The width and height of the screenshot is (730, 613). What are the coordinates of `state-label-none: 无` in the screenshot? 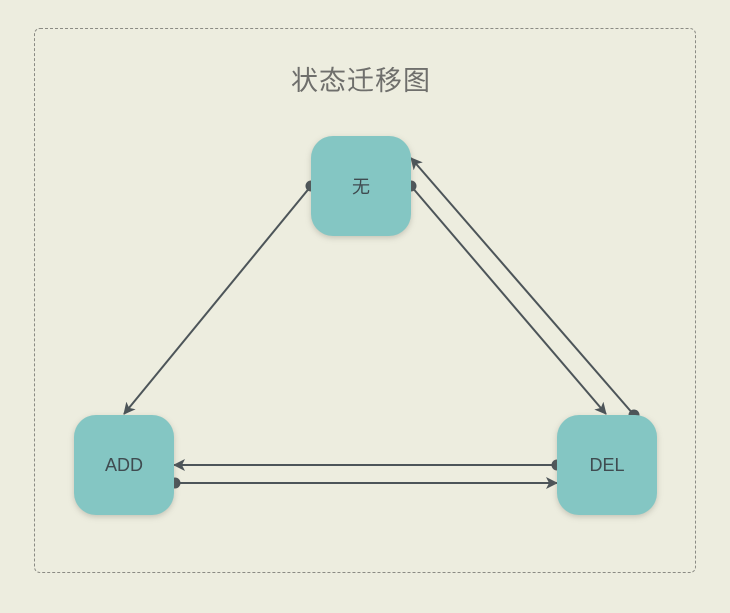 It's located at (361, 187).